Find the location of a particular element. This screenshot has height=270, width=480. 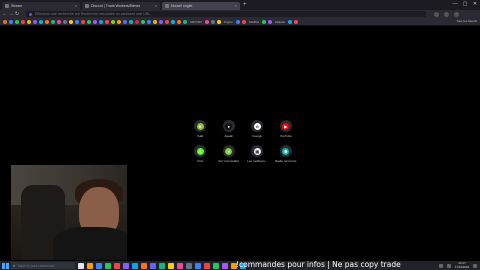

shortcut-tile: ✱ Radio rencontre is located at coordinates (286, 154).